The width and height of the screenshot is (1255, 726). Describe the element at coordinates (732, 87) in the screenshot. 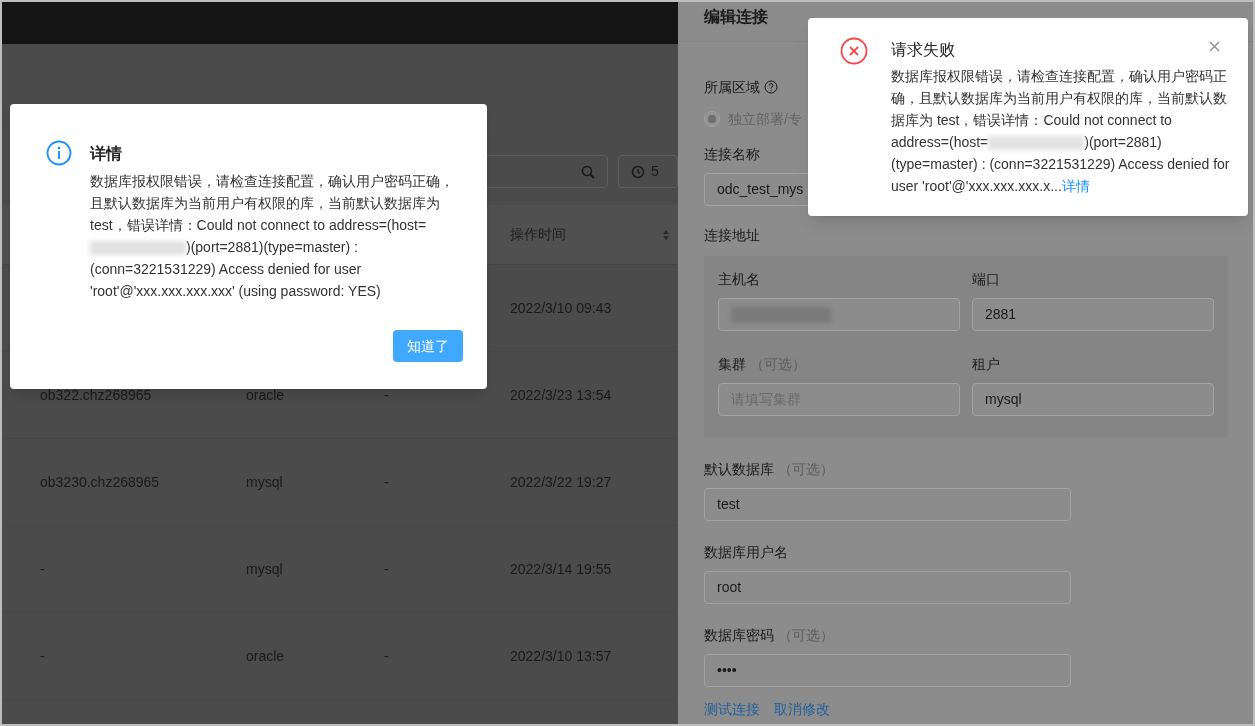

I see `field-label: 所属区域` at that location.